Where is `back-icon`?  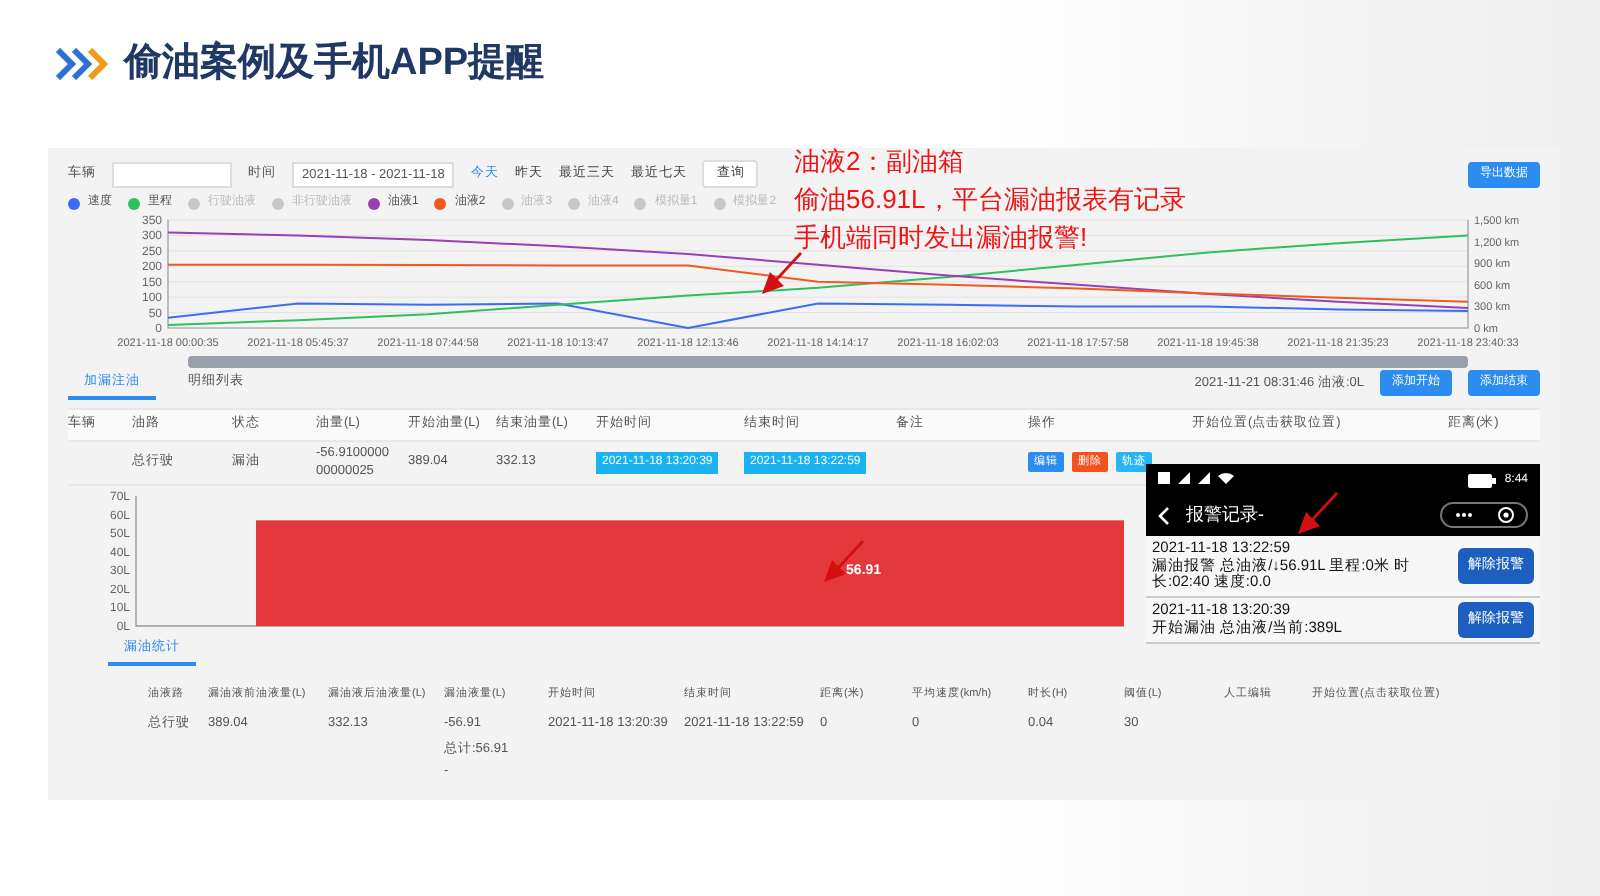
back-icon is located at coordinates (1164, 516).